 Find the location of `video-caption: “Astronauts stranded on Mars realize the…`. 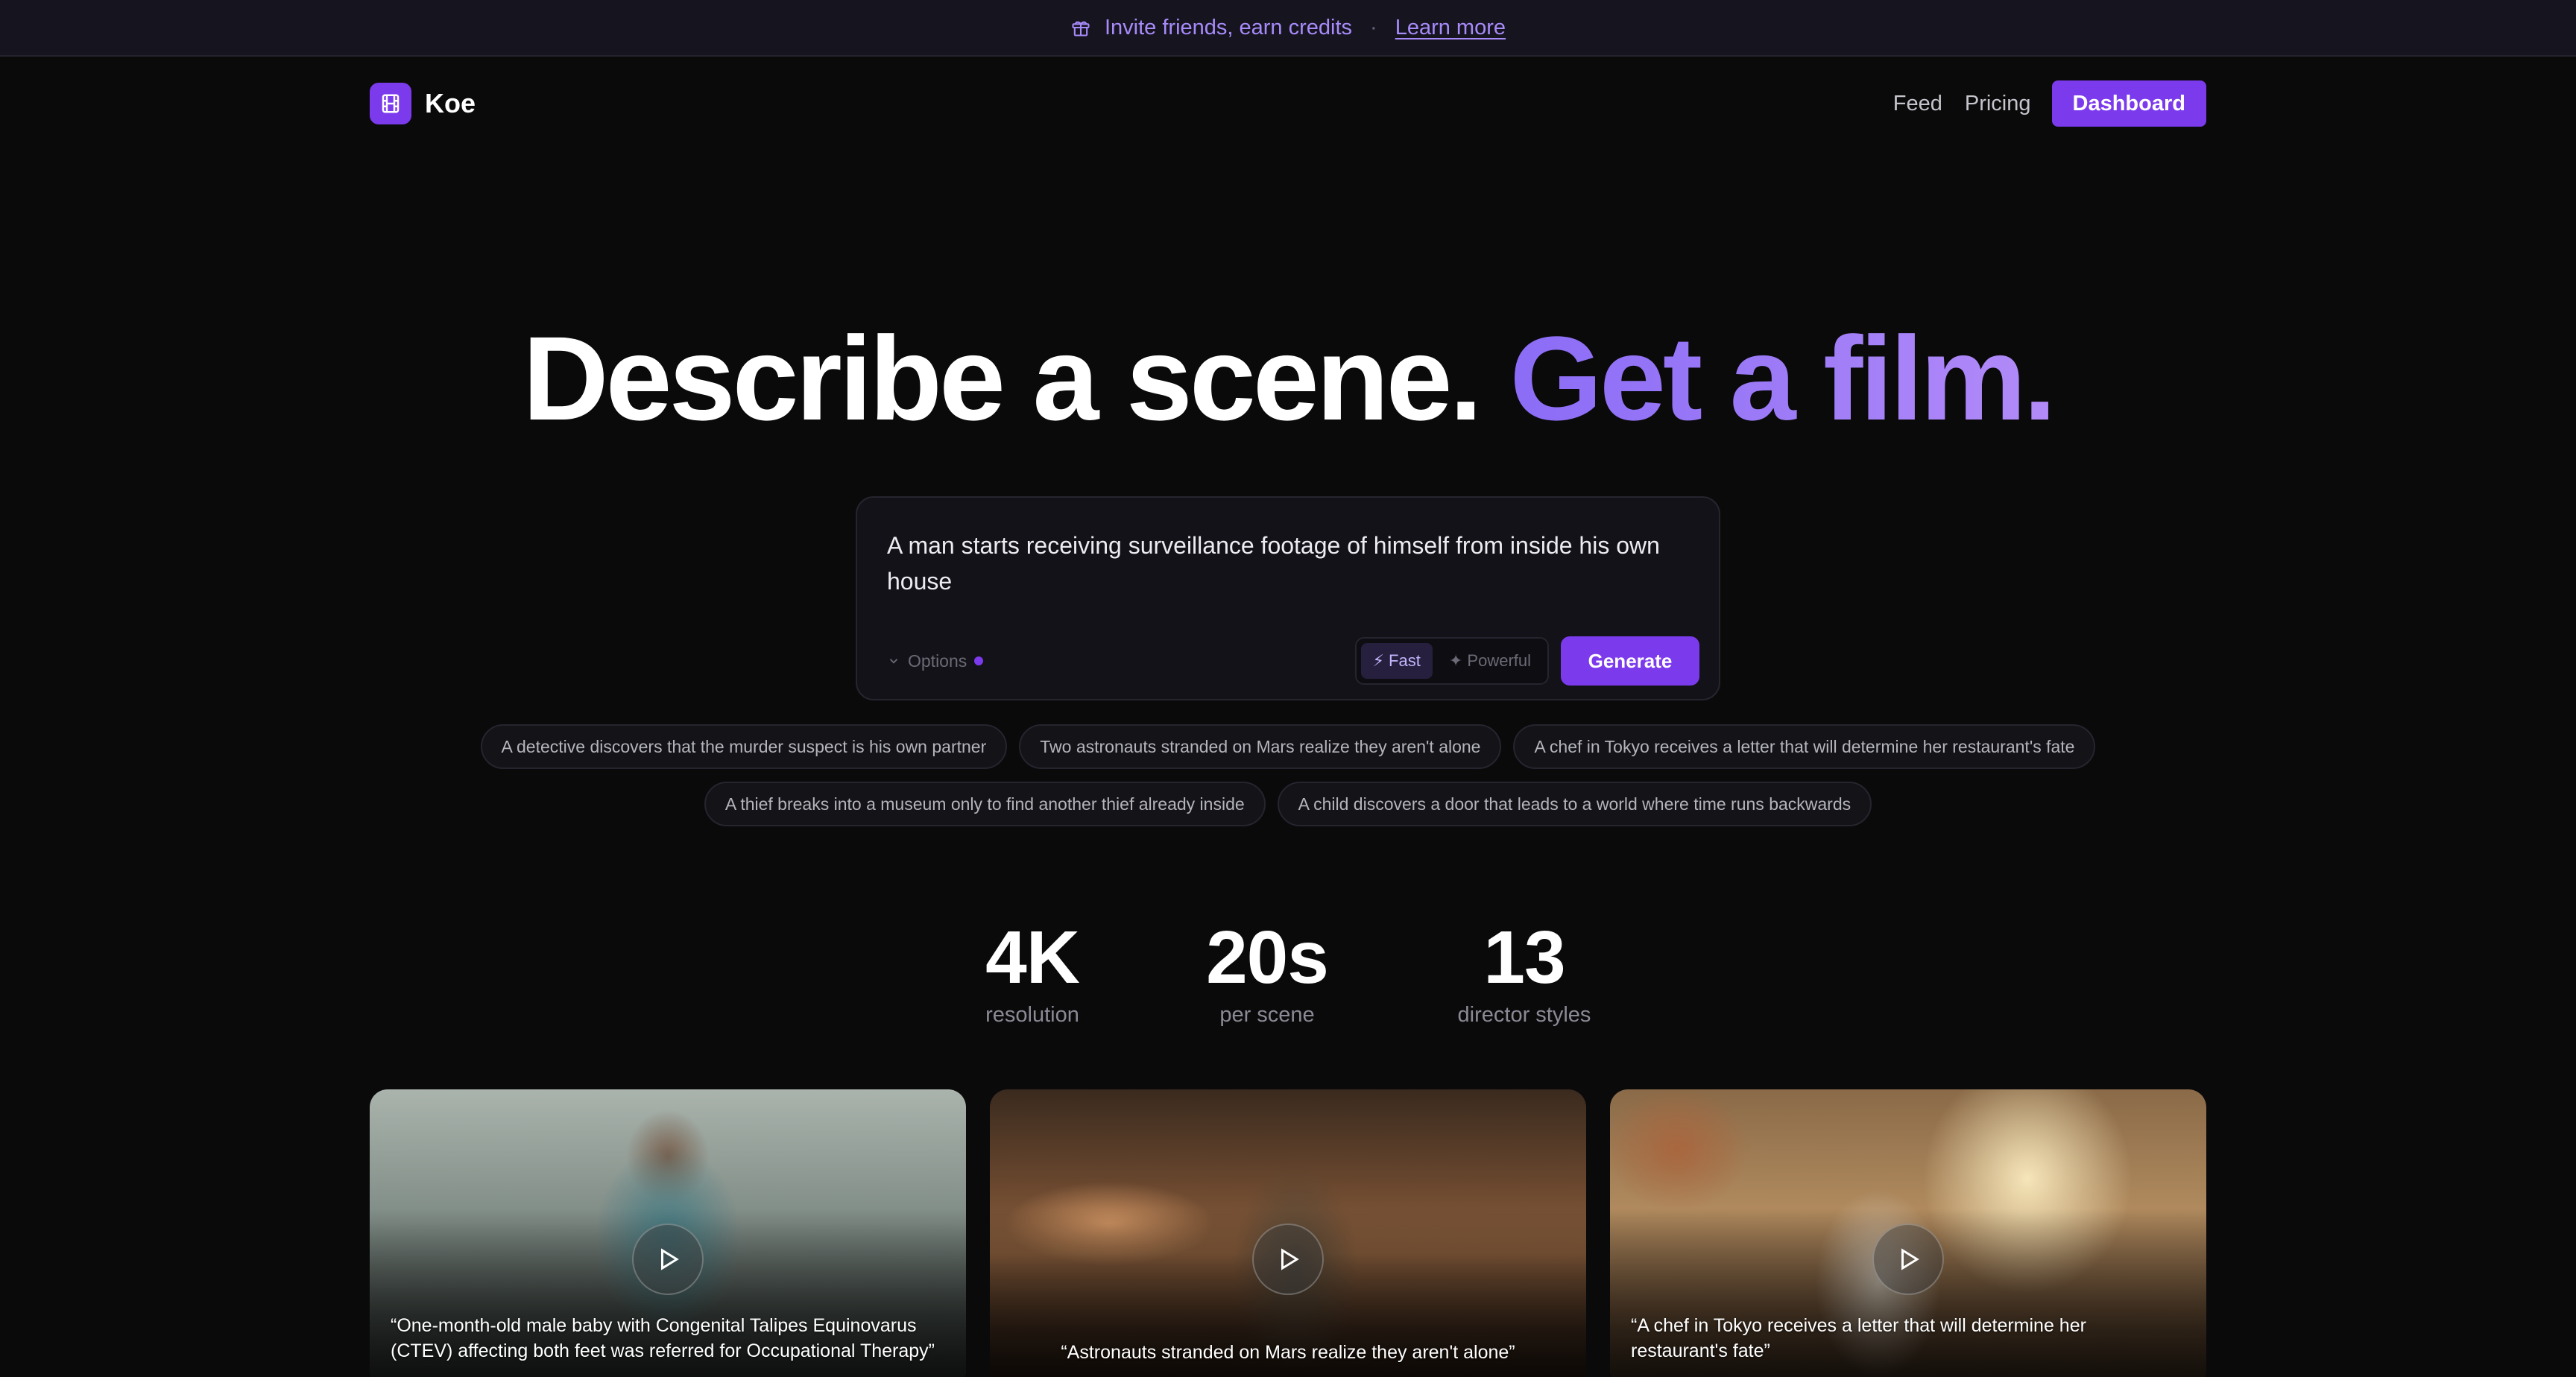

video-caption: “Astronauts stranded on Mars realize the… is located at coordinates (1288, 1352).